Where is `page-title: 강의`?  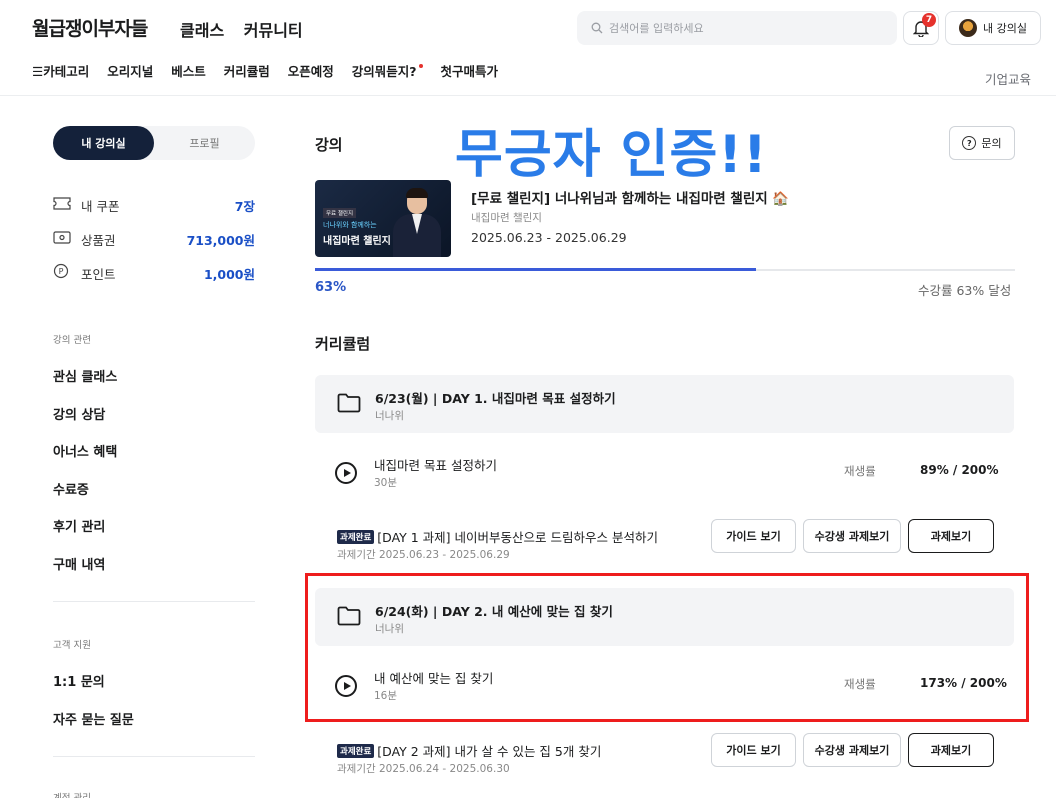 page-title: 강의 is located at coordinates (329, 145).